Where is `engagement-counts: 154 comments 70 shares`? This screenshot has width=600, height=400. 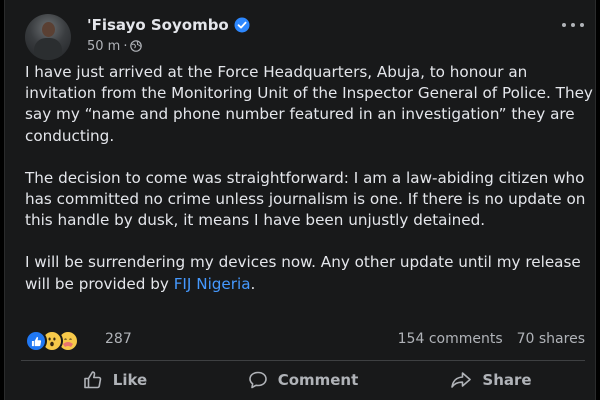 engagement-counts: 154 comments 70 shares is located at coordinates (491, 339).